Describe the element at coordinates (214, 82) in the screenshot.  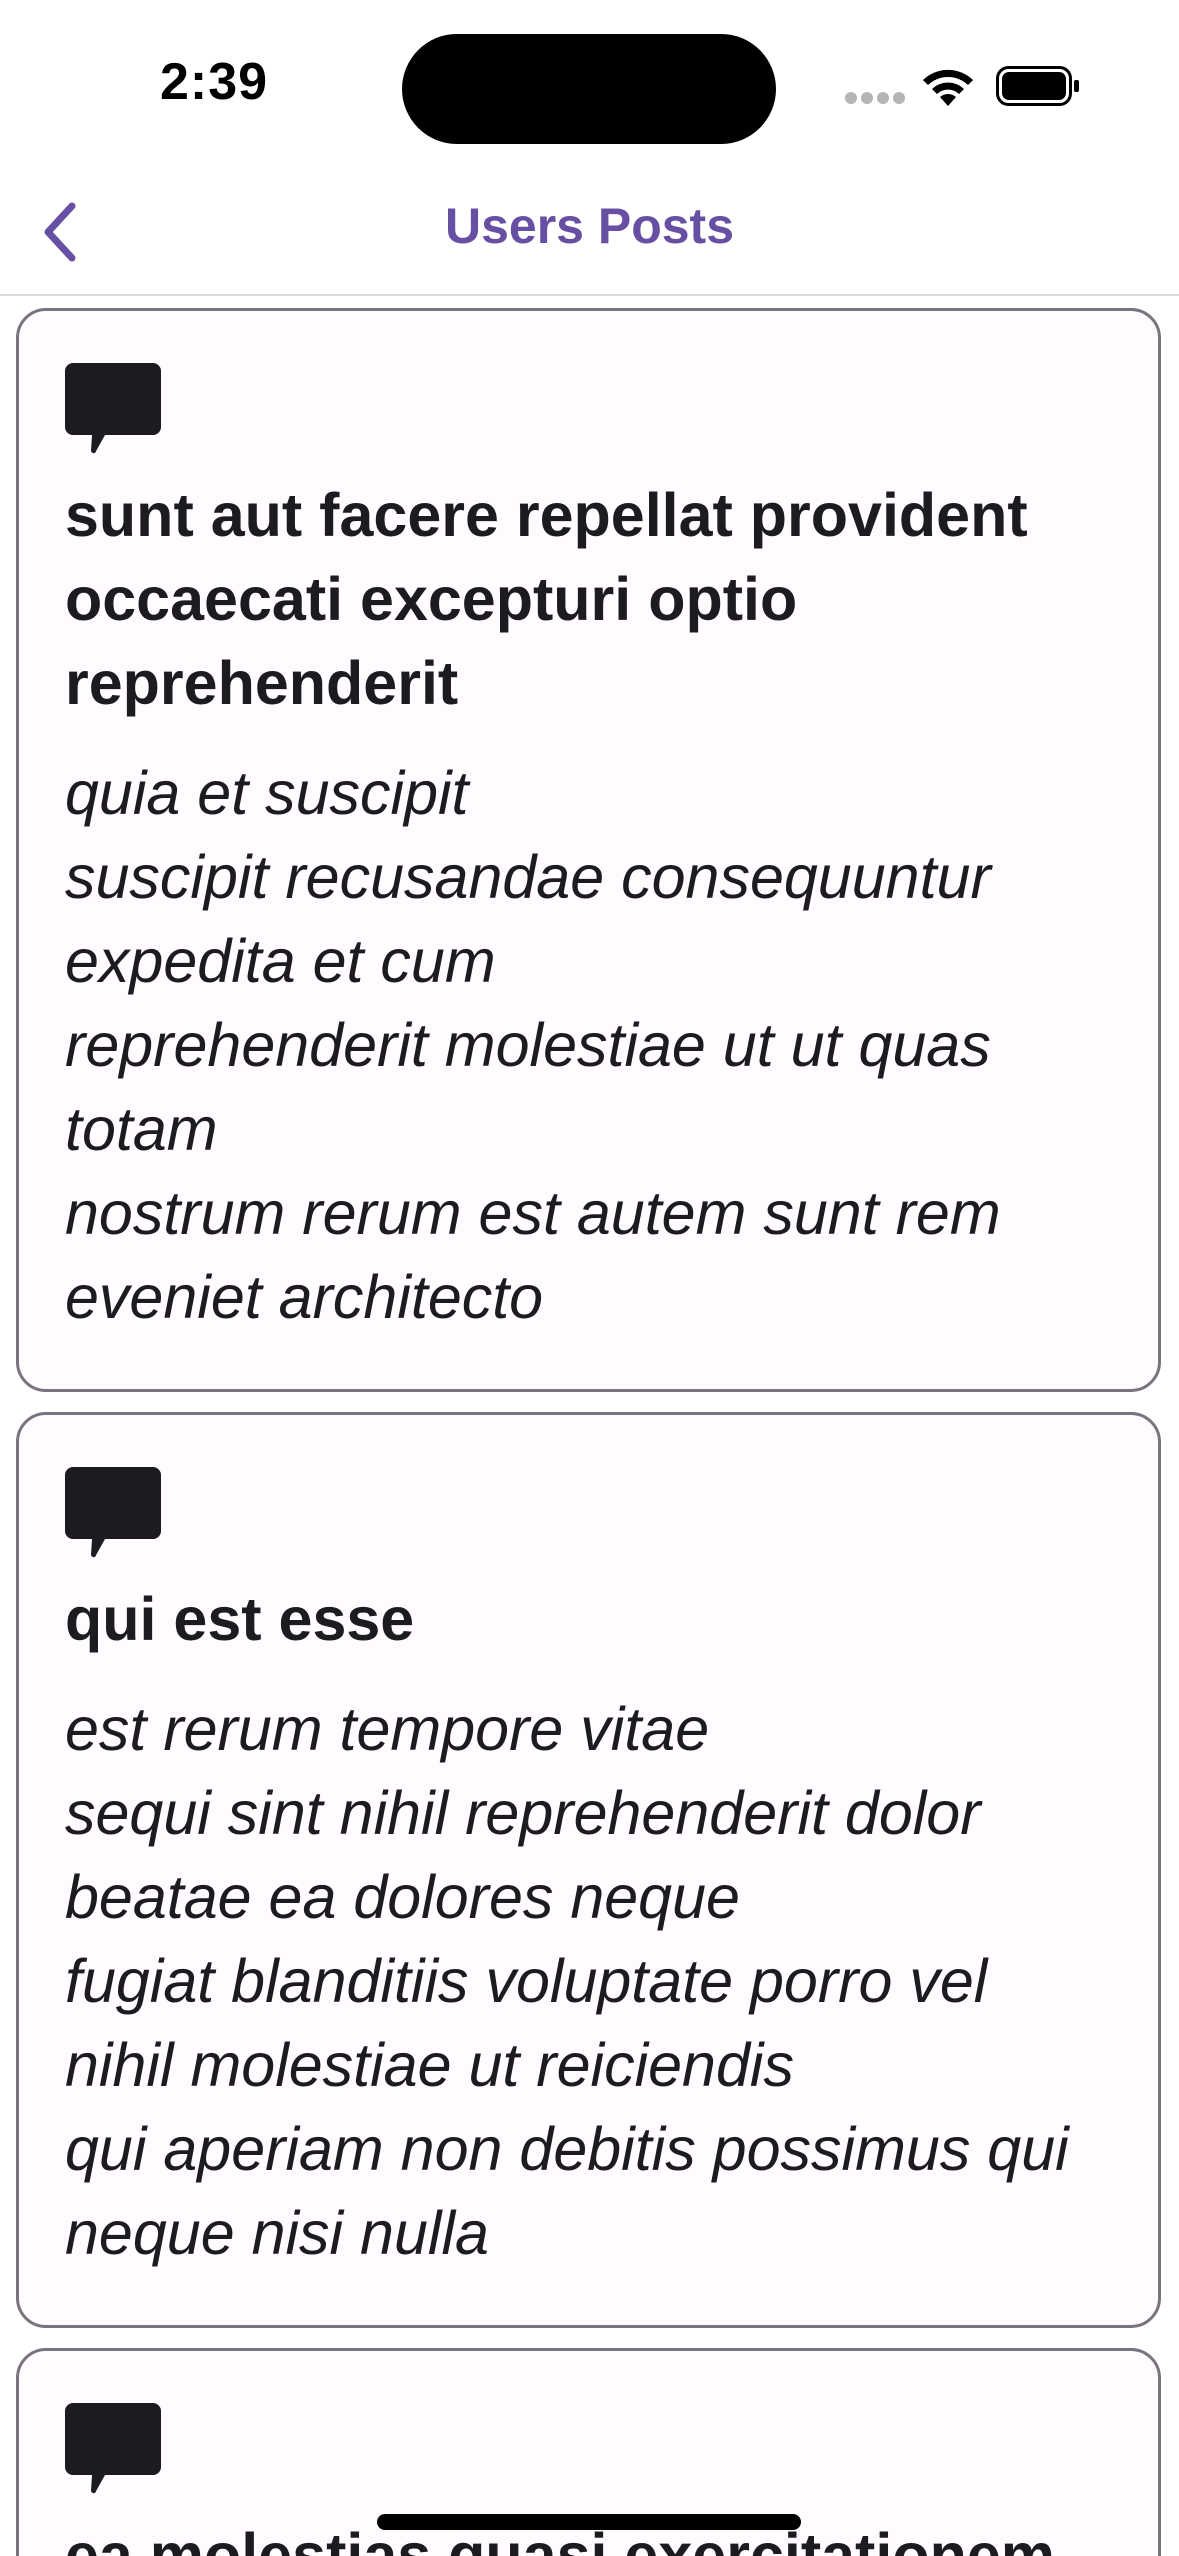
I see `status-time: 2:39` at that location.